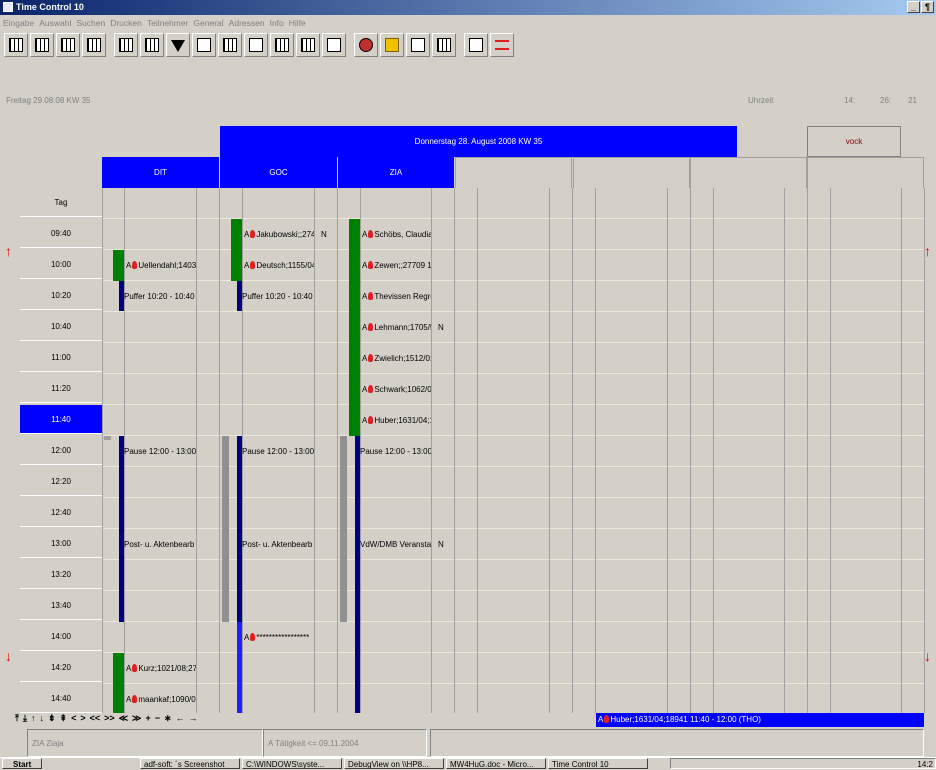 This screenshot has height=770, width=936. I want to click on appointment-entry: A Deutsch;1155/04, so click(279, 265).